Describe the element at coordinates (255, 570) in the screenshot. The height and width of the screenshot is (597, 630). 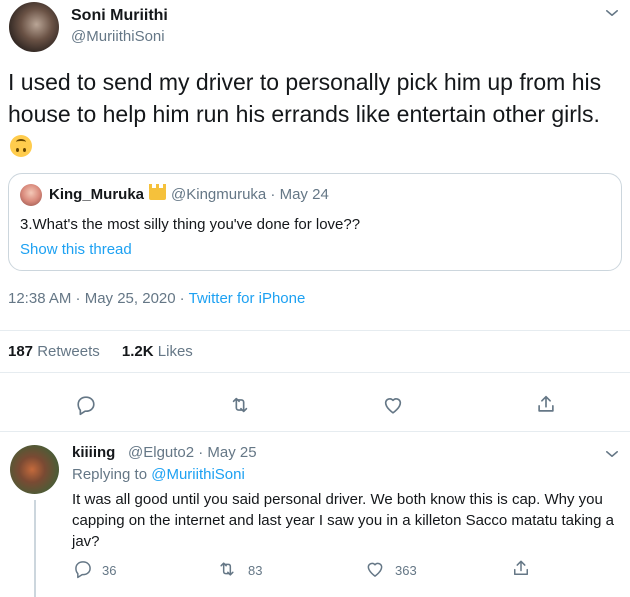
I see `retweet-count: 83` at that location.